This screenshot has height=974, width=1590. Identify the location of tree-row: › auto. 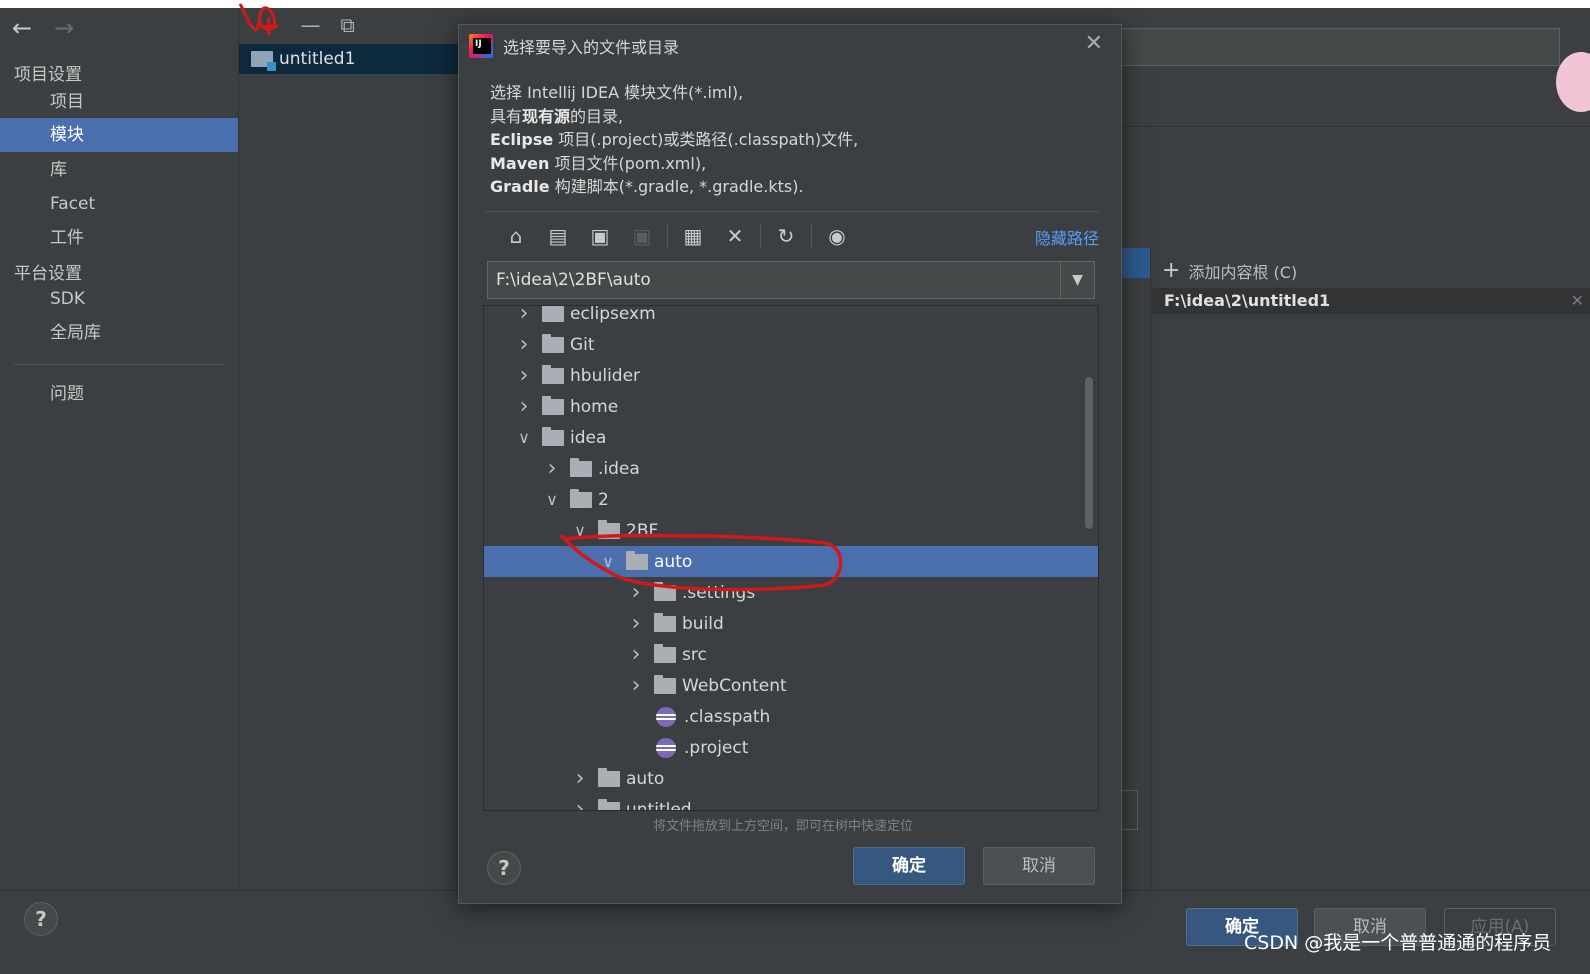
(791, 778).